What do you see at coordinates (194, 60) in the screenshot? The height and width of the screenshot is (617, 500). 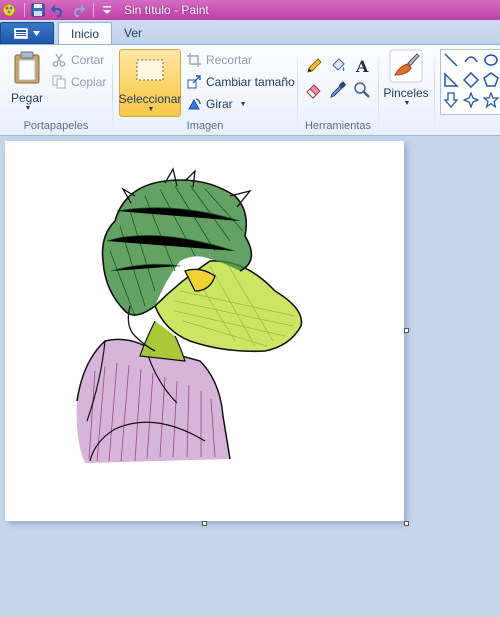 I see `crop-icon` at bounding box center [194, 60].